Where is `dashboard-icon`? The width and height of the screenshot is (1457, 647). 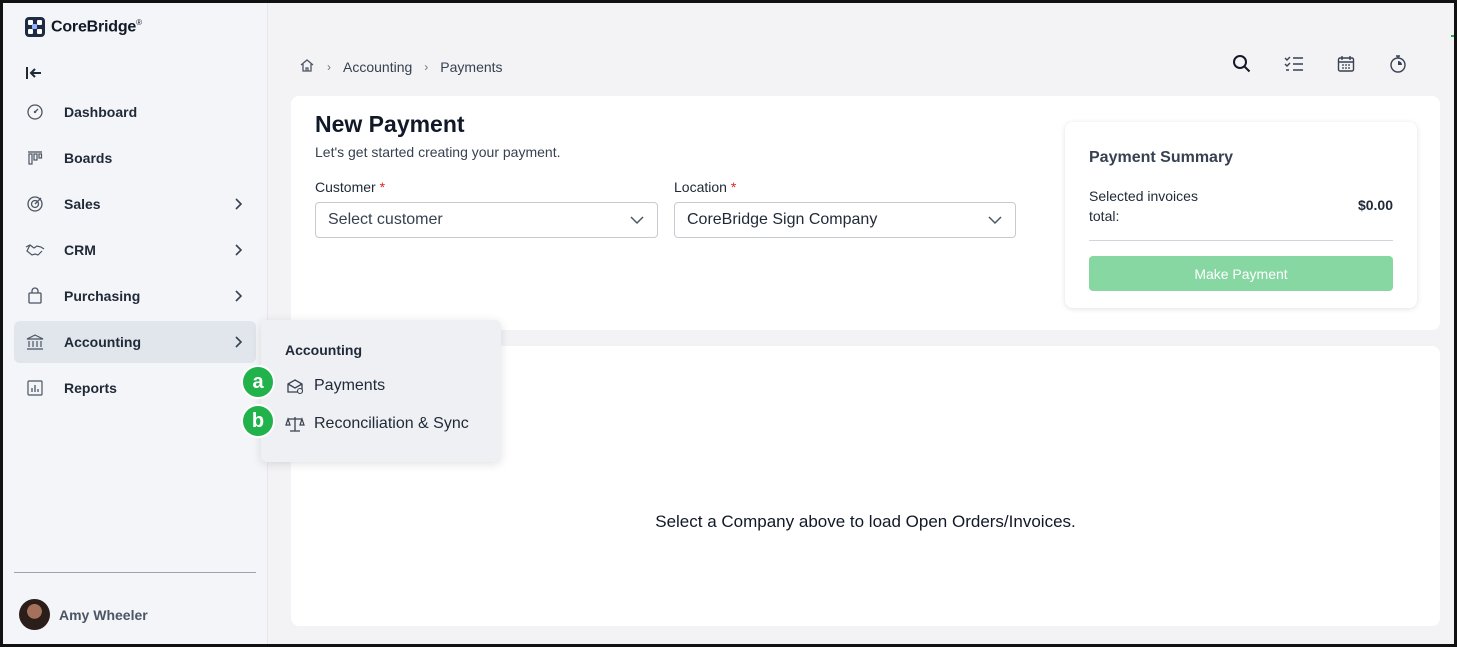
dashboard-icon is located at coordinates (35, 112).